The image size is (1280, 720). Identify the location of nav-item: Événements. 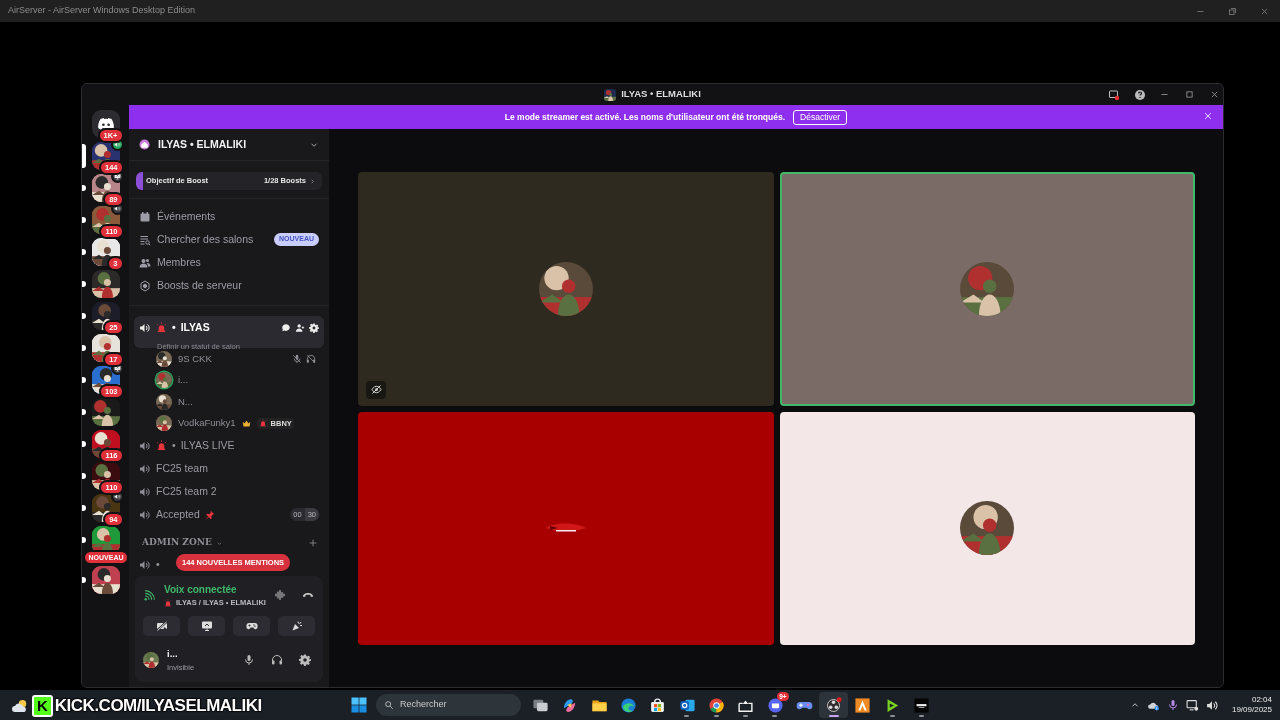
(186, 216).